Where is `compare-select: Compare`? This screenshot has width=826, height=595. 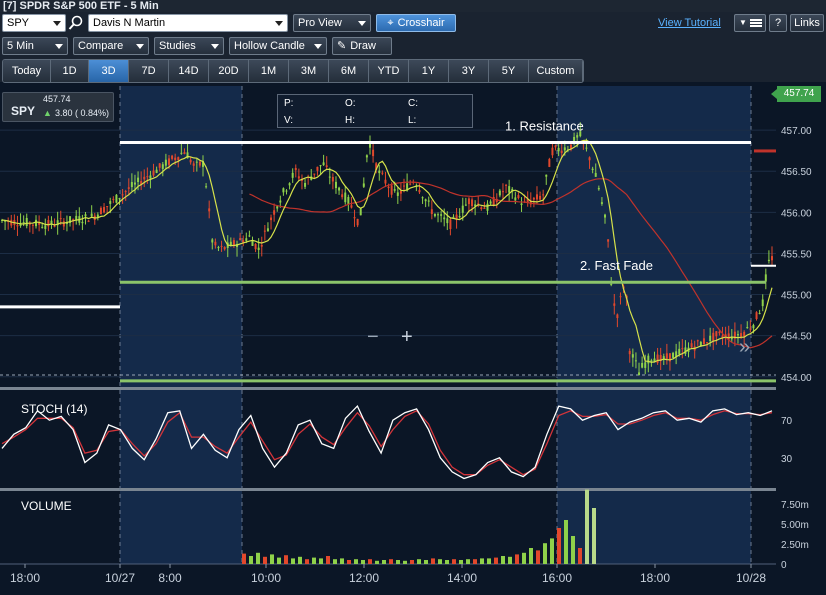 compare-select: Compare is located at coordinates (111, 46).